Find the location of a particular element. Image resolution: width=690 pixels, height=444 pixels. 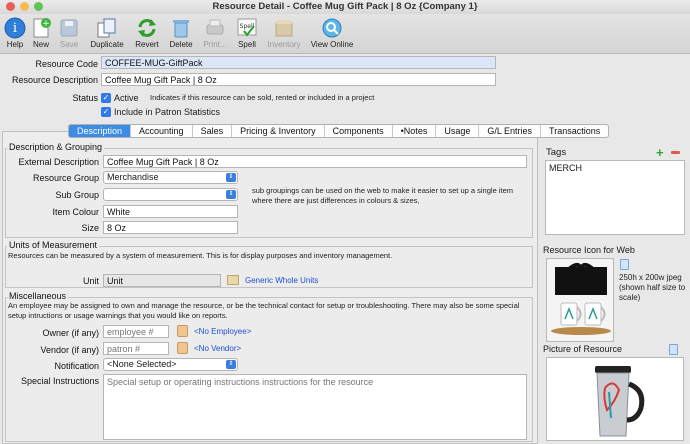

active-label: Active is located at coordinates (126, 98).